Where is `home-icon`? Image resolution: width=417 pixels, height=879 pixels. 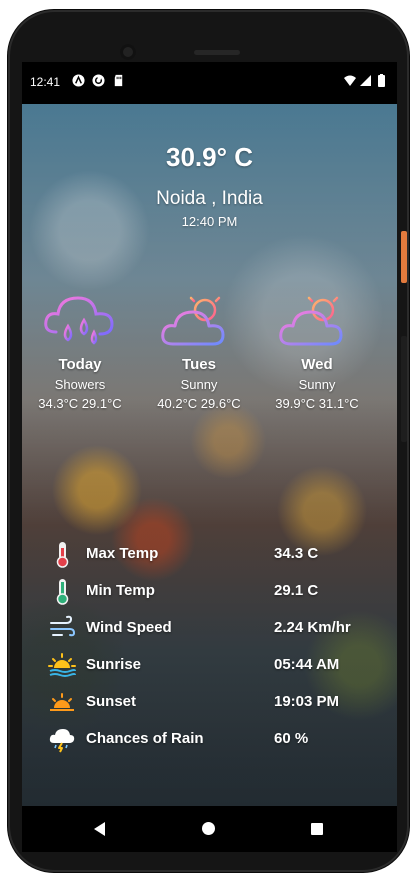 home-icon is located at coordinates (208, 828).